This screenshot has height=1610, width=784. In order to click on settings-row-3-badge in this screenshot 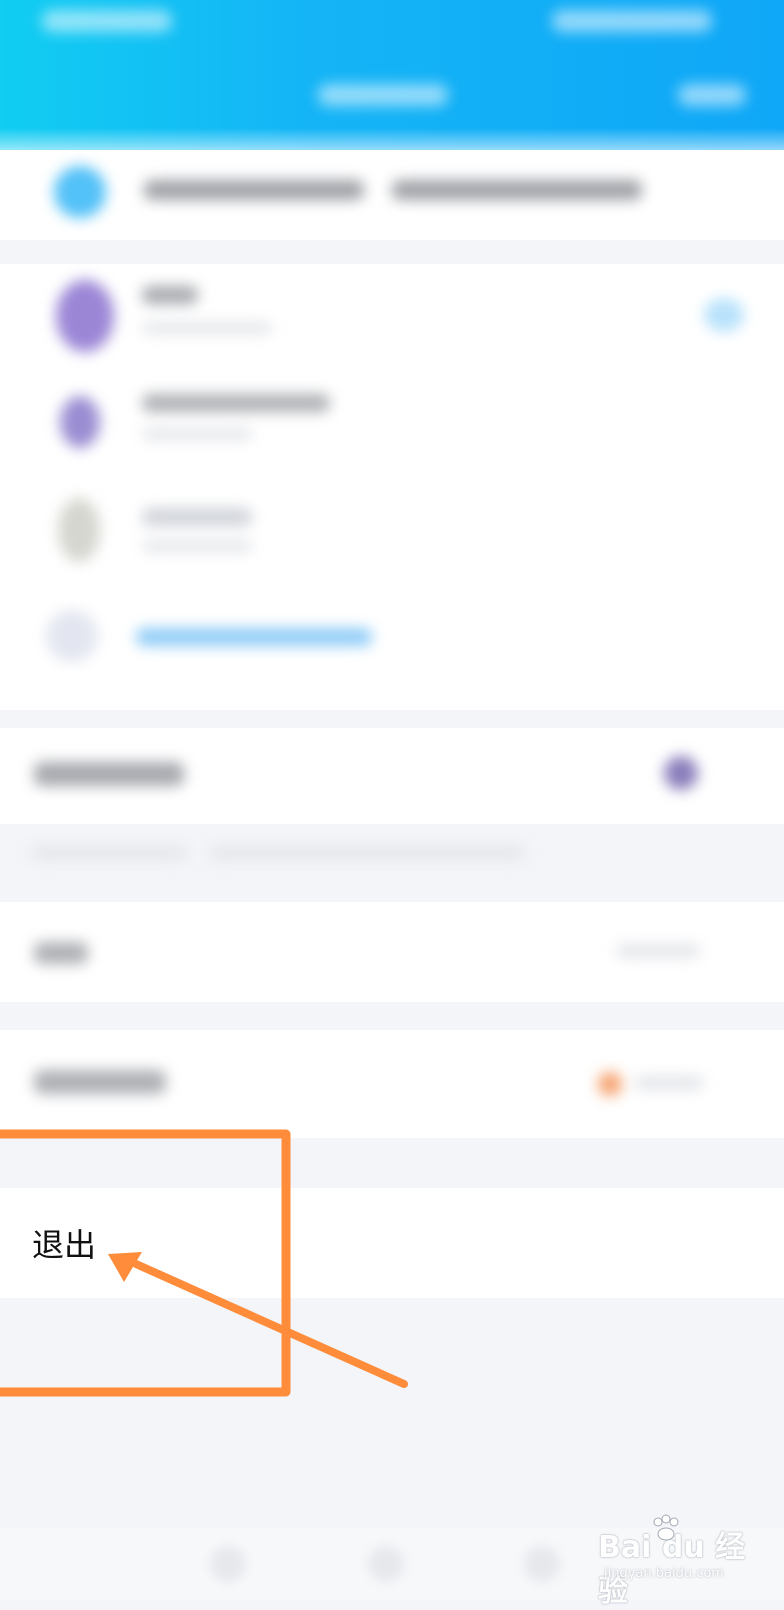, I will do `click(610, 1084)`.